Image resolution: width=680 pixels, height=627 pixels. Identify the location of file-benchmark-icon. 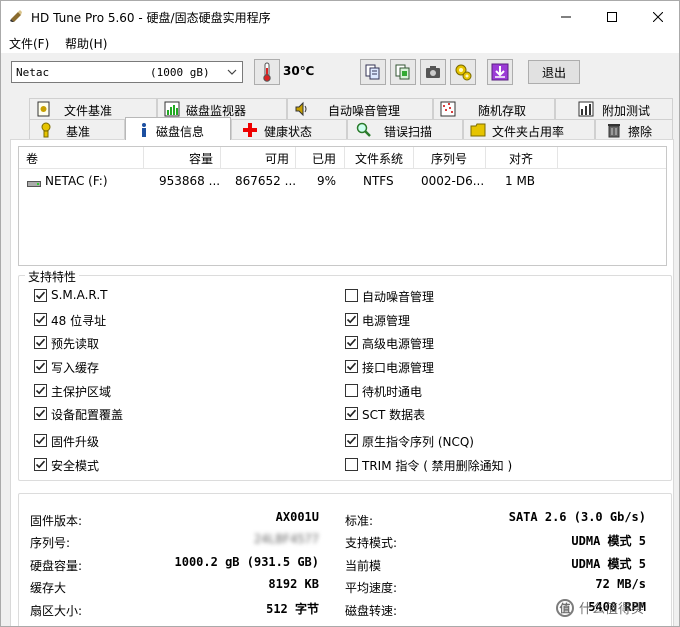
(44, 109).